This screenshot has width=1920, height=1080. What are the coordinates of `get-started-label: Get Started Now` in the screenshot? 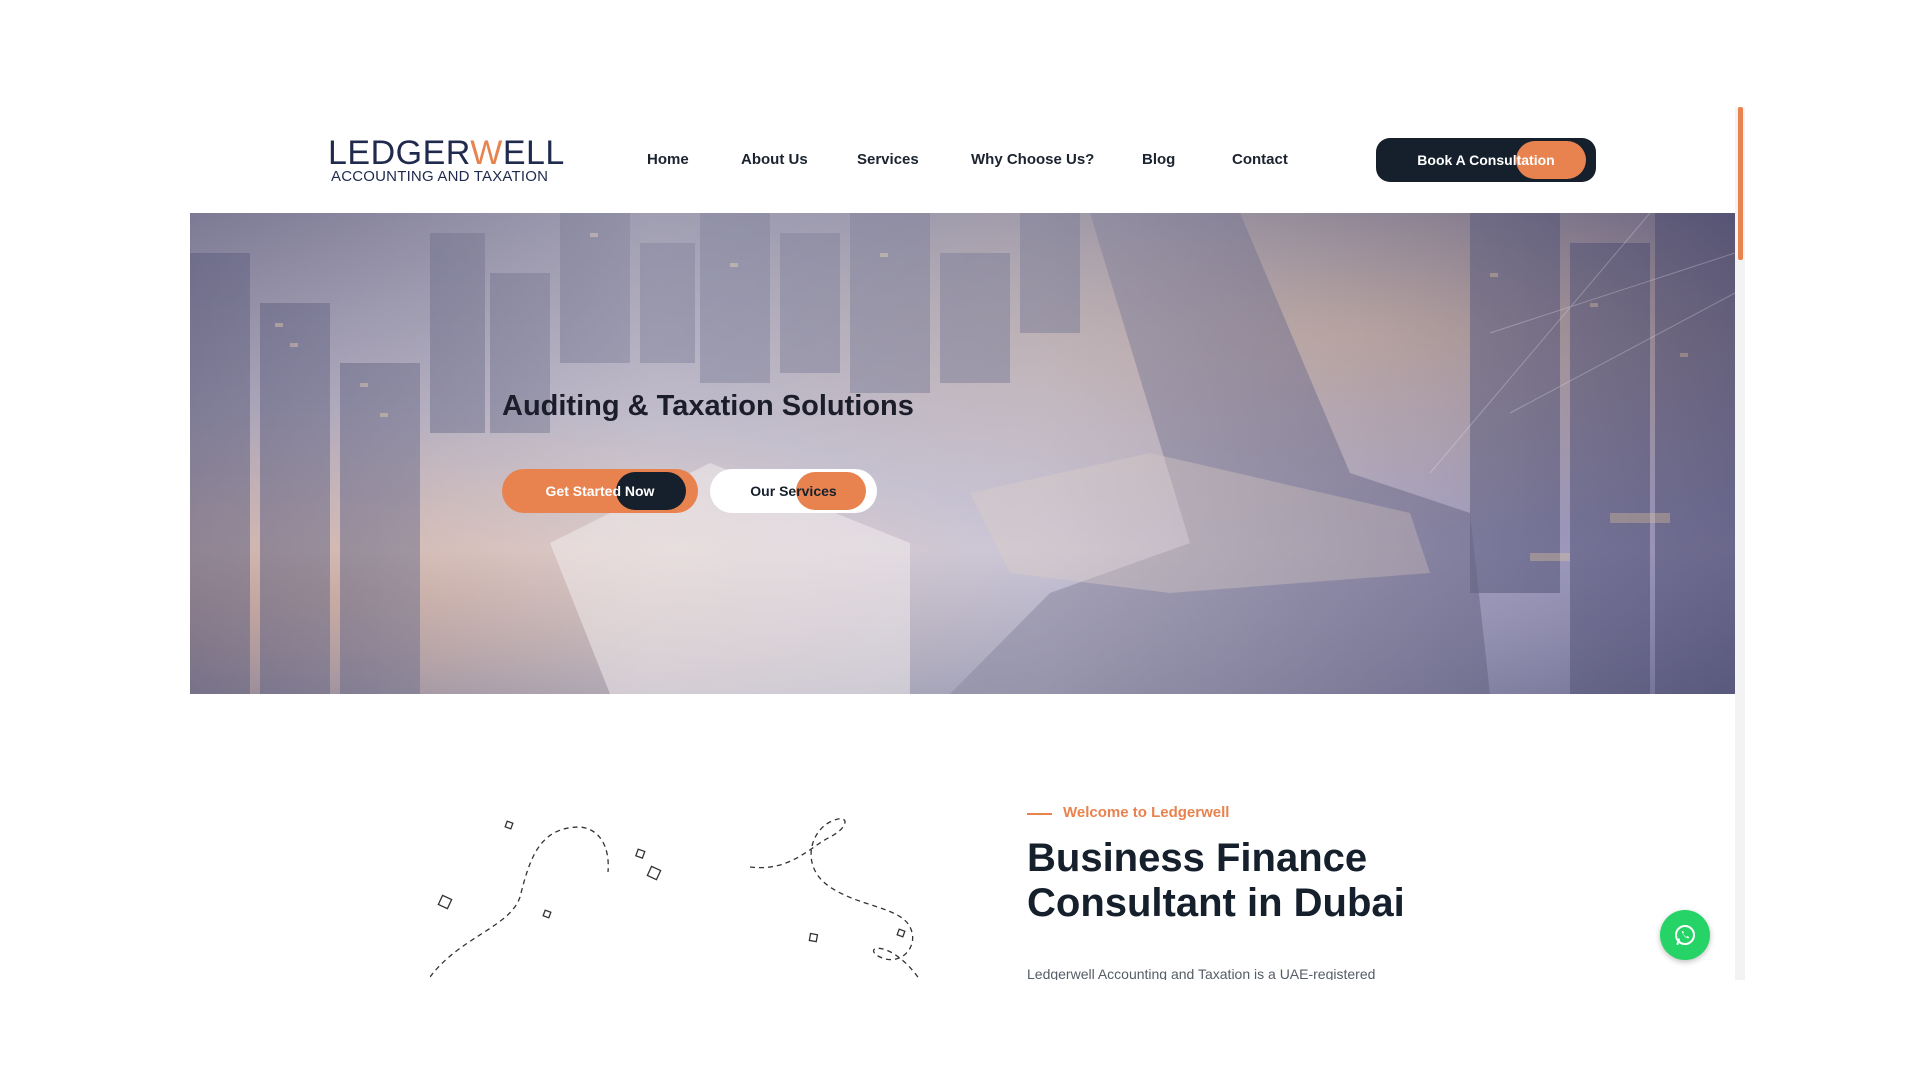 It's located at (600, 491).